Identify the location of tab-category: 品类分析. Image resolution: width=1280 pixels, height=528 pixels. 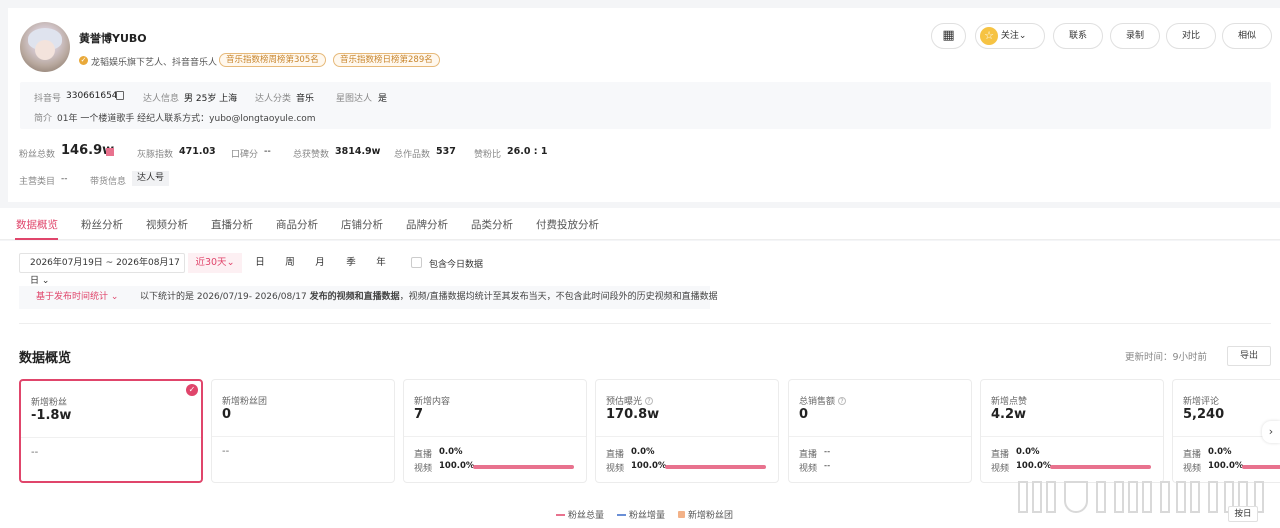
(492, 224).